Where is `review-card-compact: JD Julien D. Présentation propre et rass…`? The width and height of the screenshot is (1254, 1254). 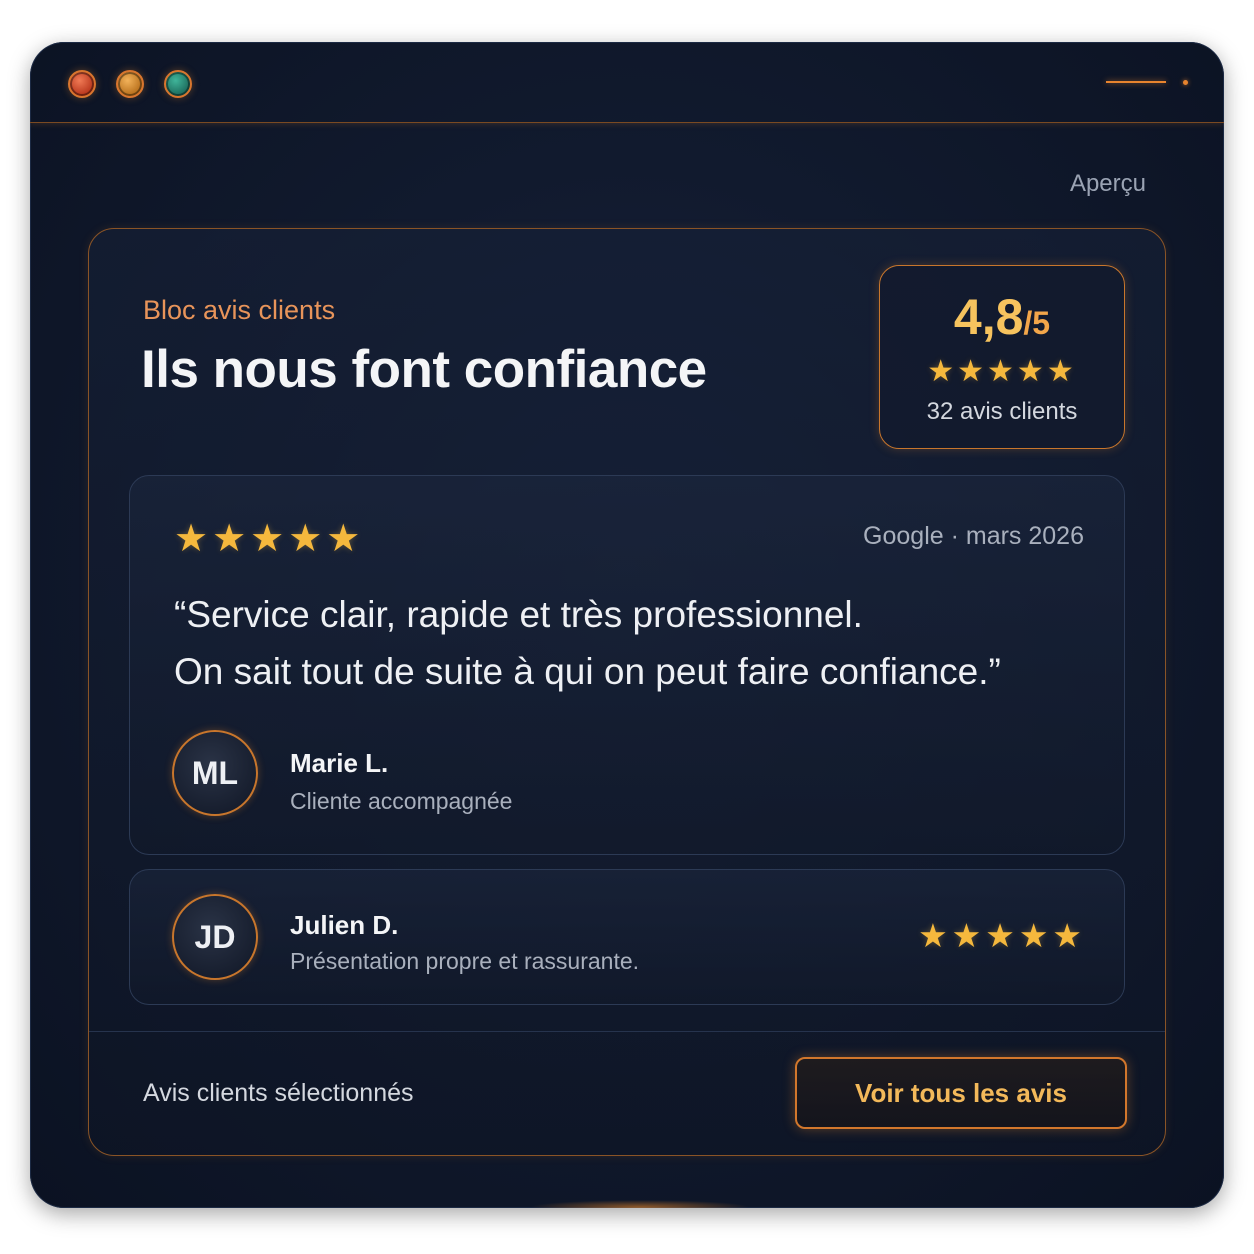 review-card-compact: JD Julien D. Présentation propre et rass… is located at coordinates (627, 937).